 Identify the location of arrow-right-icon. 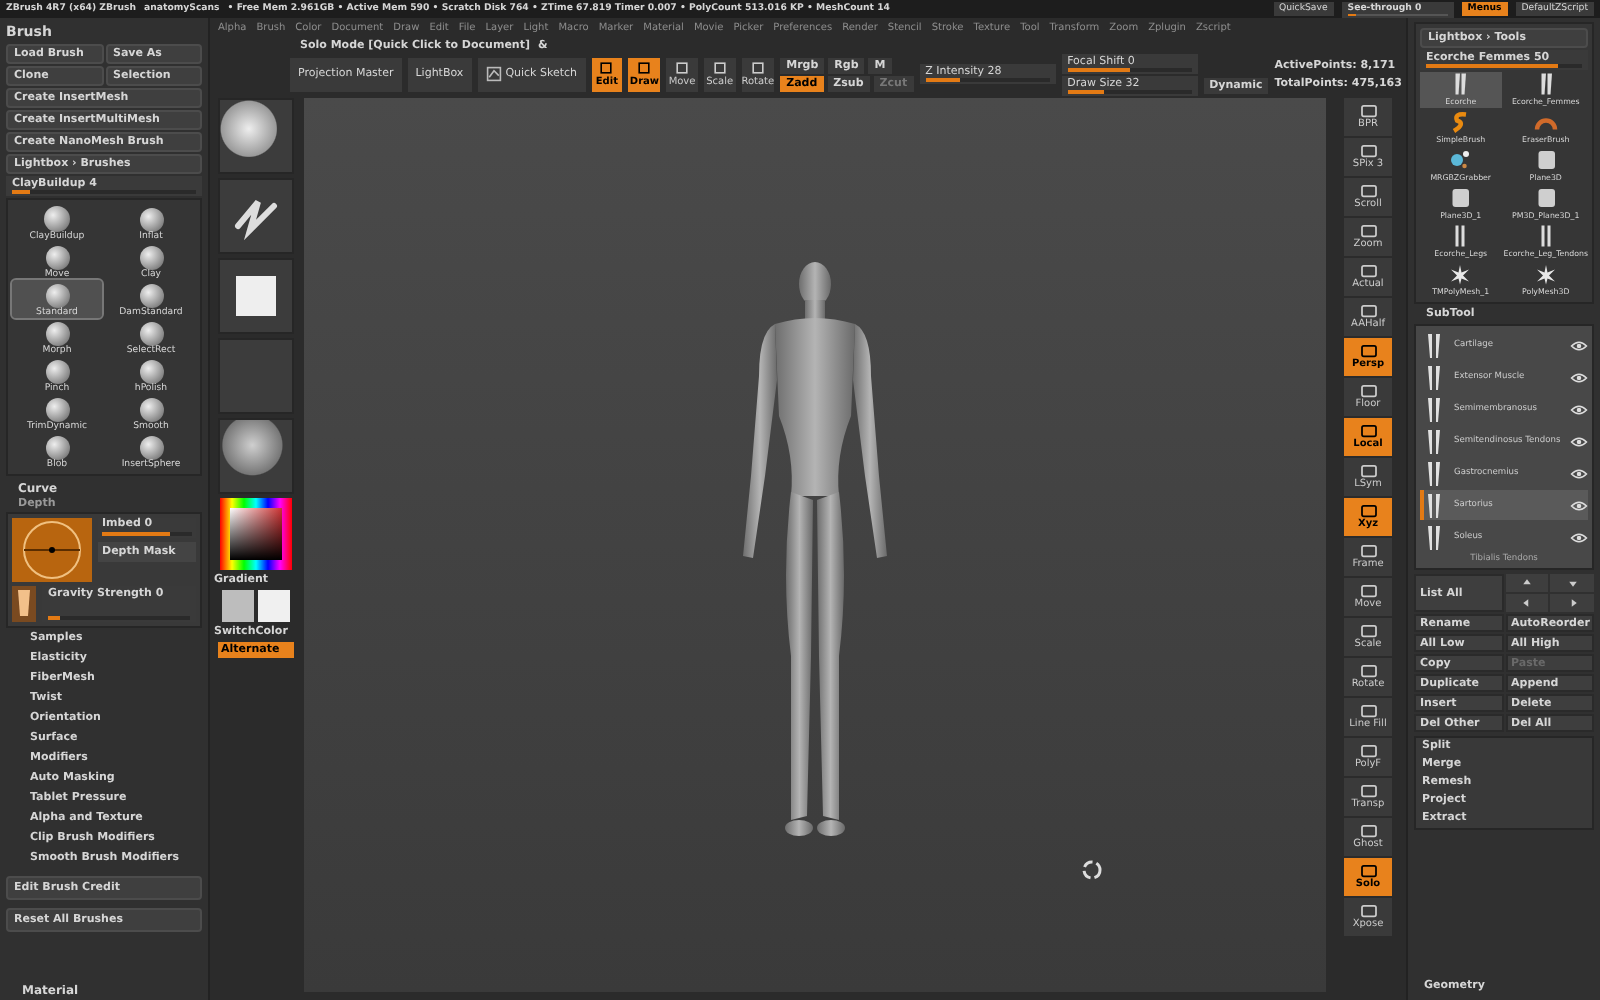
(1572, 603).